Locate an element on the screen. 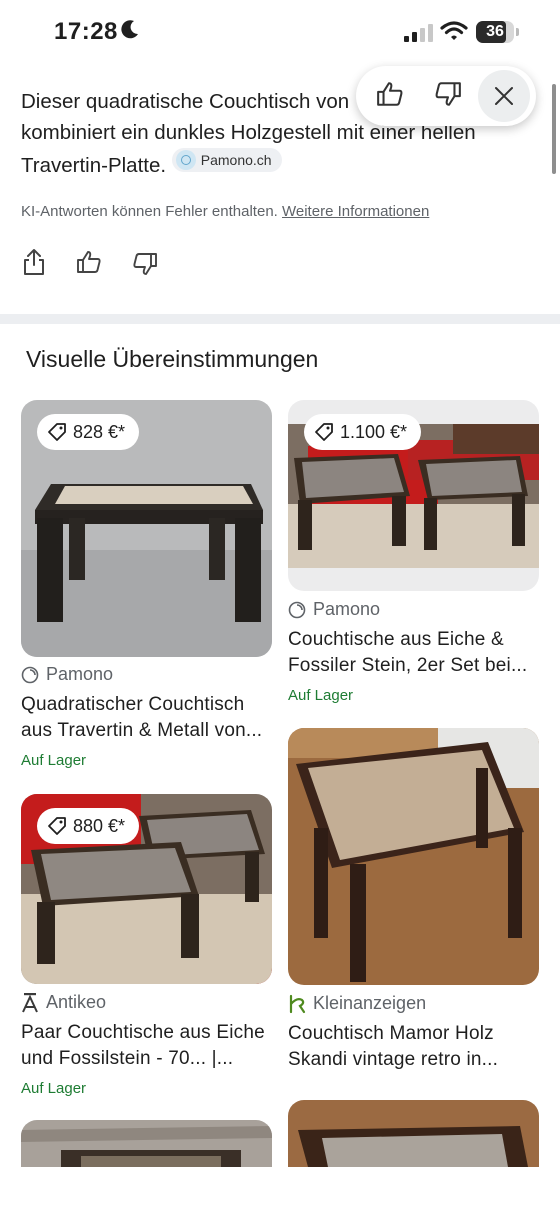 The width and height of the screenshot is (560, 1212). section-divider is located at coordinates (280, 319).